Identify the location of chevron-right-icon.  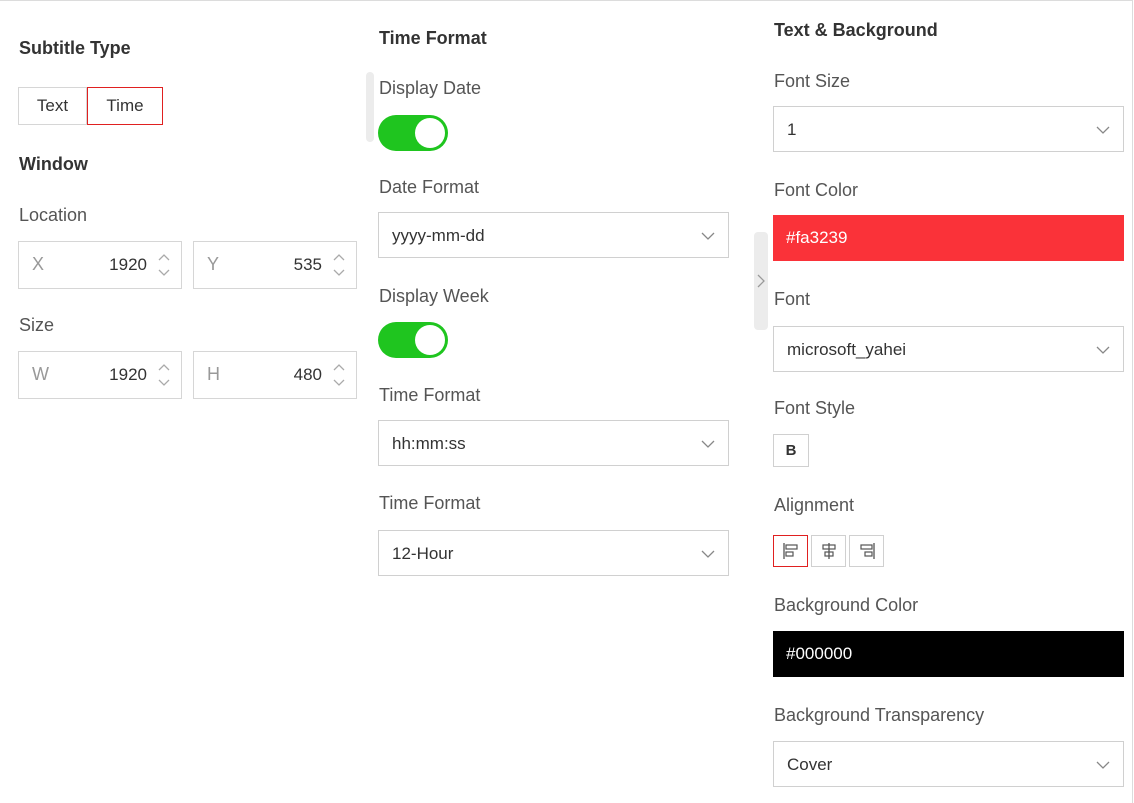
(761, 281).